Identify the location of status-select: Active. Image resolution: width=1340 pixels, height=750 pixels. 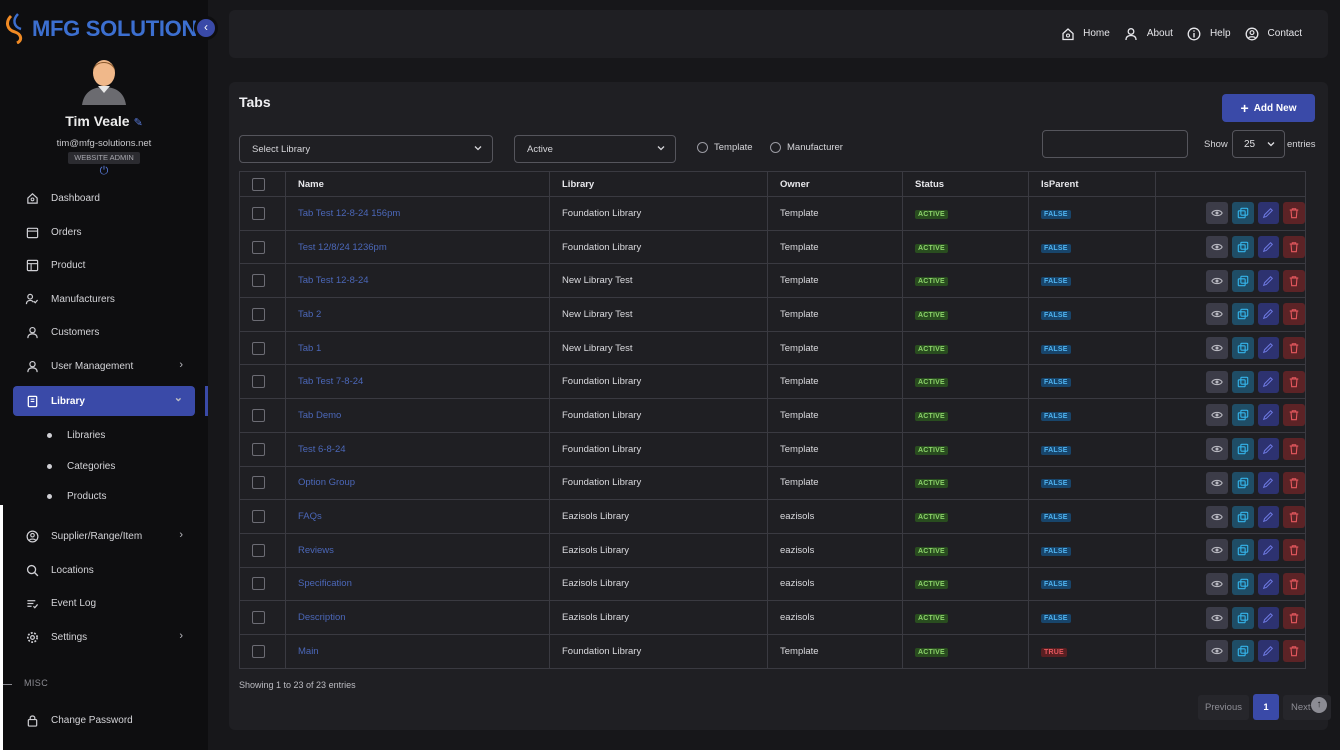
(595, 149).